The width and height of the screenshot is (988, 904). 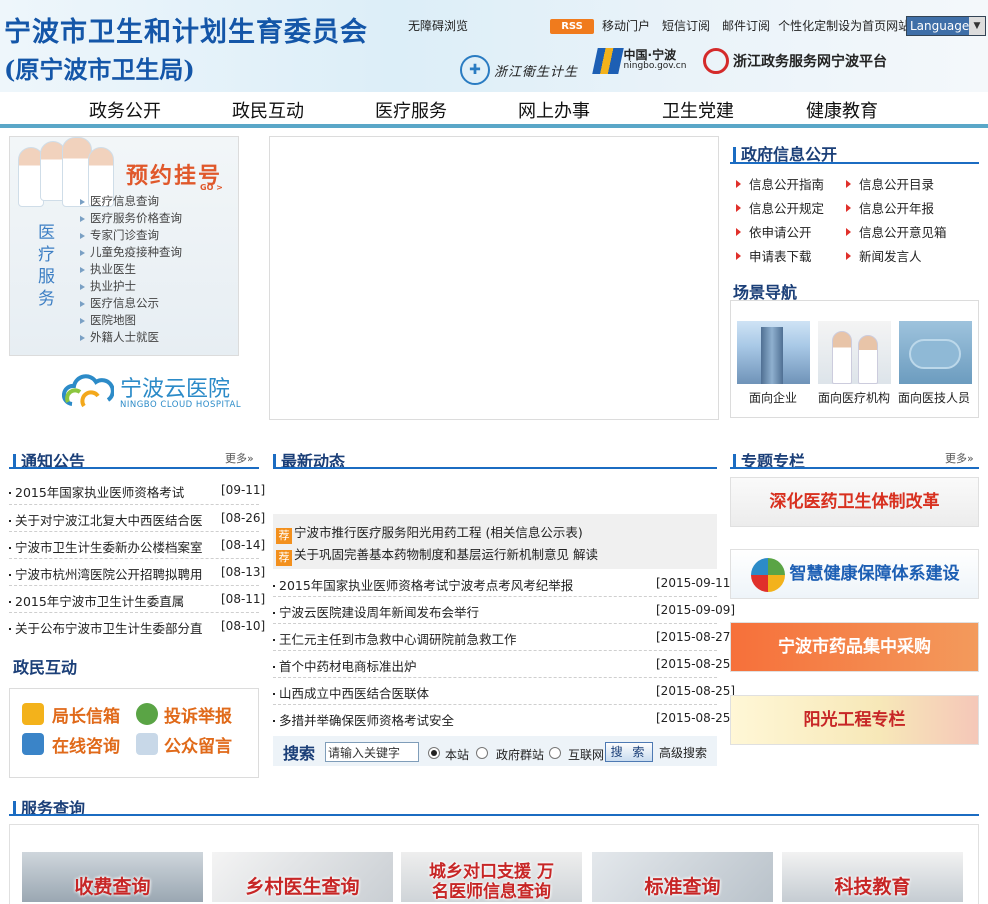 I want to click on cloud-hospital-logo: 宁波云医院 NINGBO CLOUD HOSPITAL, so click(x=151, y=391).